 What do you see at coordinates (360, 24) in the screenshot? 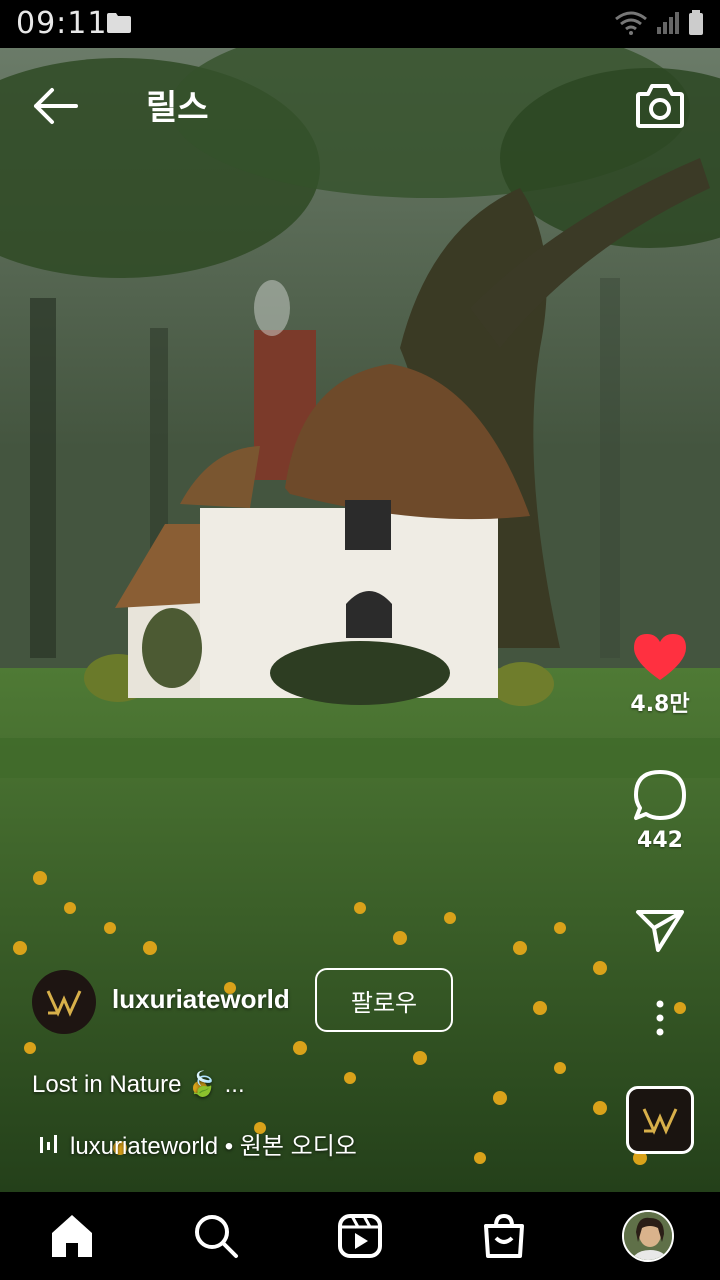
I see `status-bar: 09:11` at bounding box center [360, 24].